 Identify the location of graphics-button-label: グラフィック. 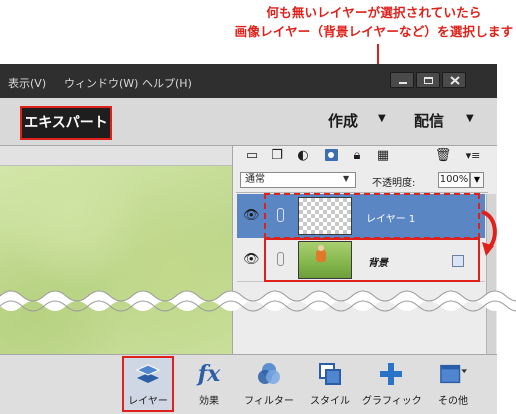
(392, 401).